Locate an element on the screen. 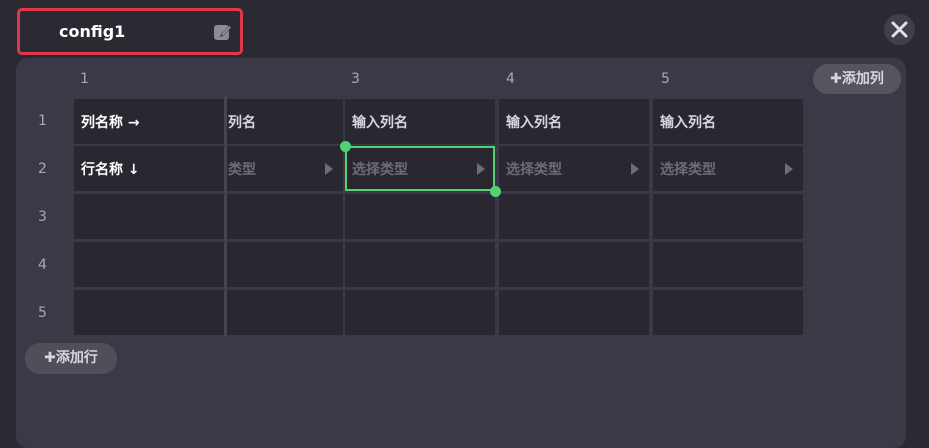  edit-icon is located at coordinates (223, 32).